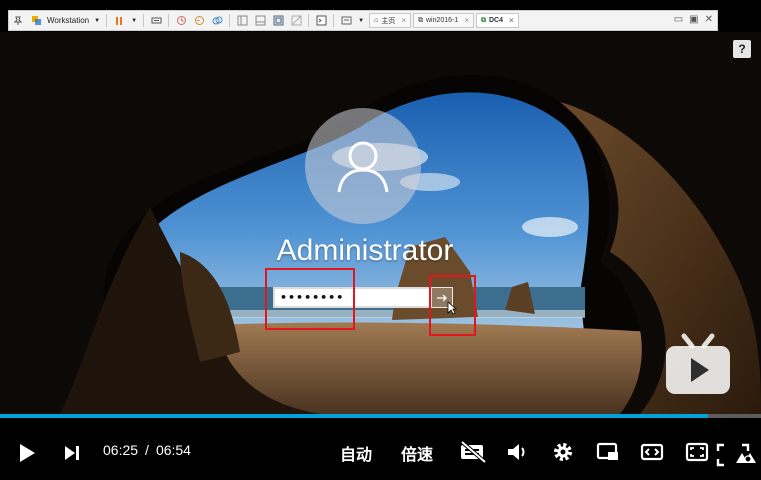 The width and height of the screenshot is (761, 480). I want to click on tab-dc4: ⧉ DC4 ×, so click(497, 20).